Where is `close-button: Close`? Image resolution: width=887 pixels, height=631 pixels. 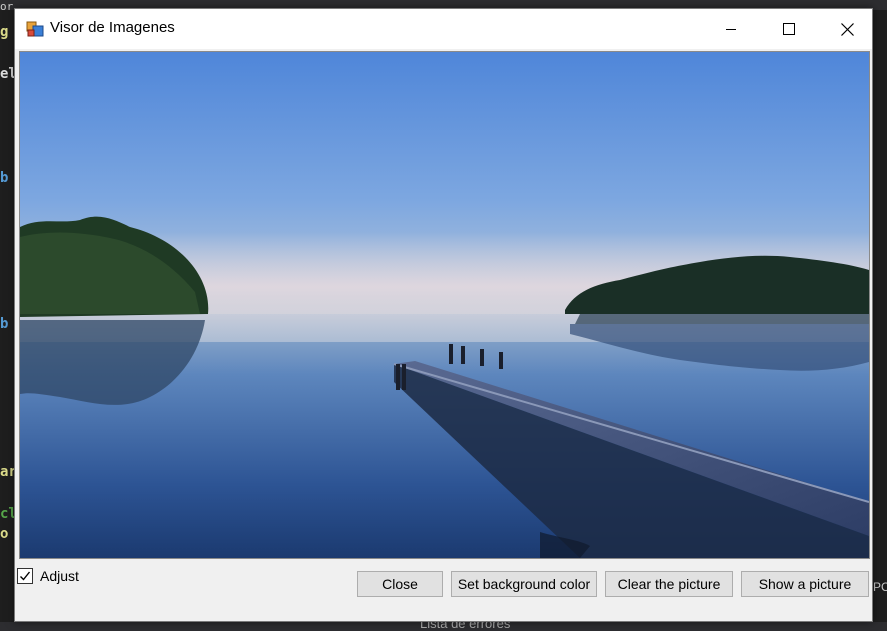
close-button: Close is located at coordinates (400, 584).